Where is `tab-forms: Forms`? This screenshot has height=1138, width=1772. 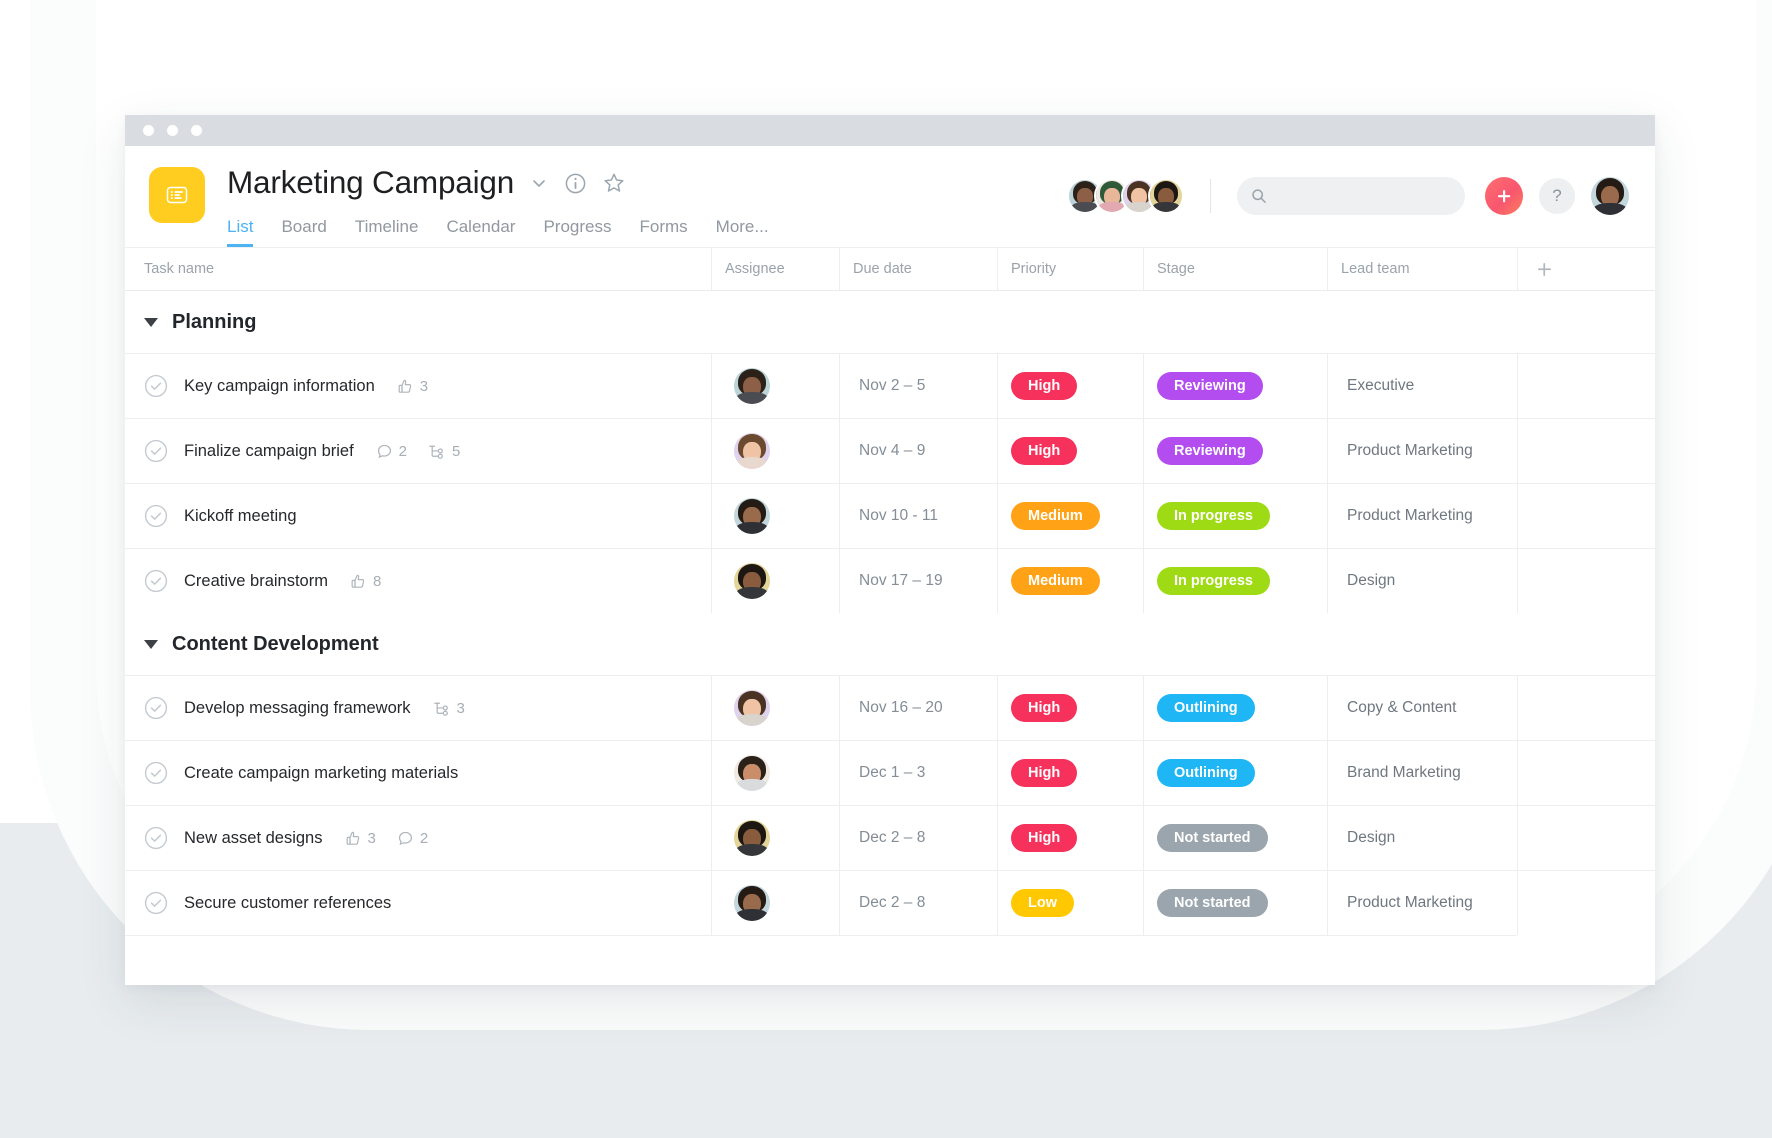
tab-forms: Forms is located at coordinates (663, 232).